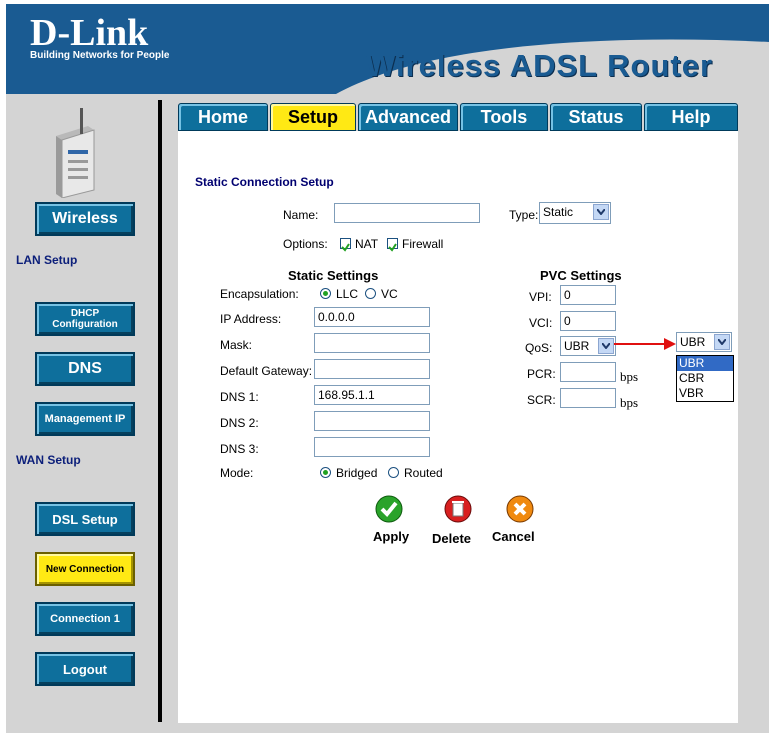 Image resolution: width=783 pixels, height=741 pixels. I want to click on delete-label: Delete, so click(451, 538).